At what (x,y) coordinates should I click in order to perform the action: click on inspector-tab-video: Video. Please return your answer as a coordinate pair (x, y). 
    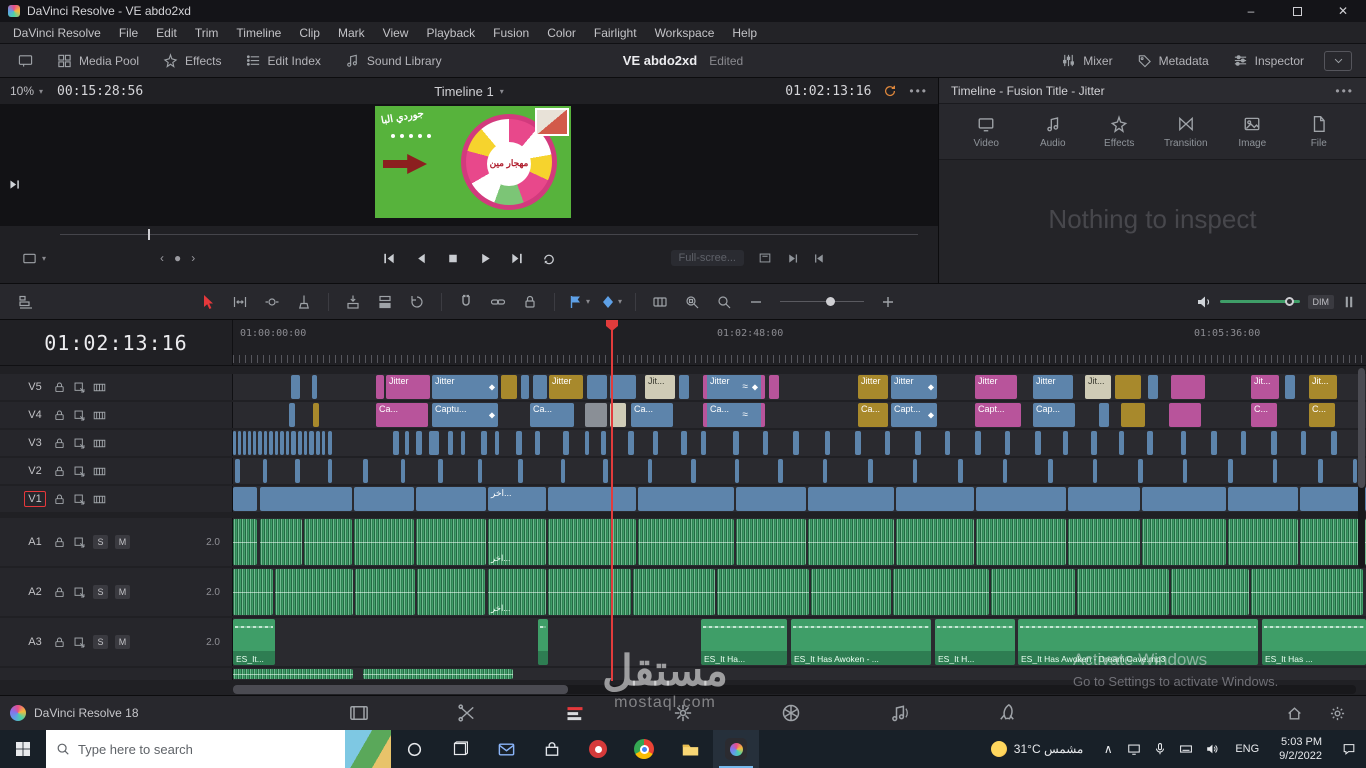
    Looking at the image, I should click on (986, 132).